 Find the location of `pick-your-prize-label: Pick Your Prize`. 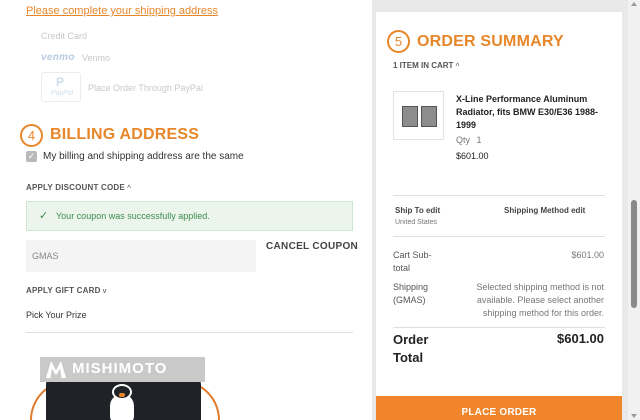

pick-your-prize-label: Pick Your Prize is located at coordinates (56, 315).